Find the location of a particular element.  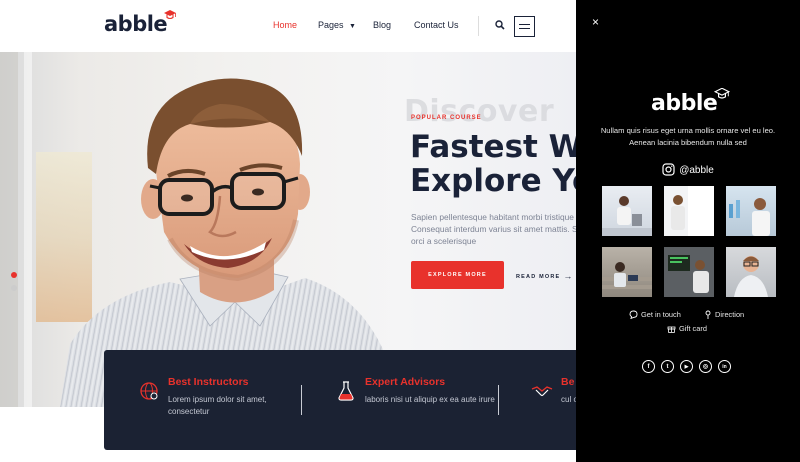

linkedin-icon: in is located at coordinates (724, 366).